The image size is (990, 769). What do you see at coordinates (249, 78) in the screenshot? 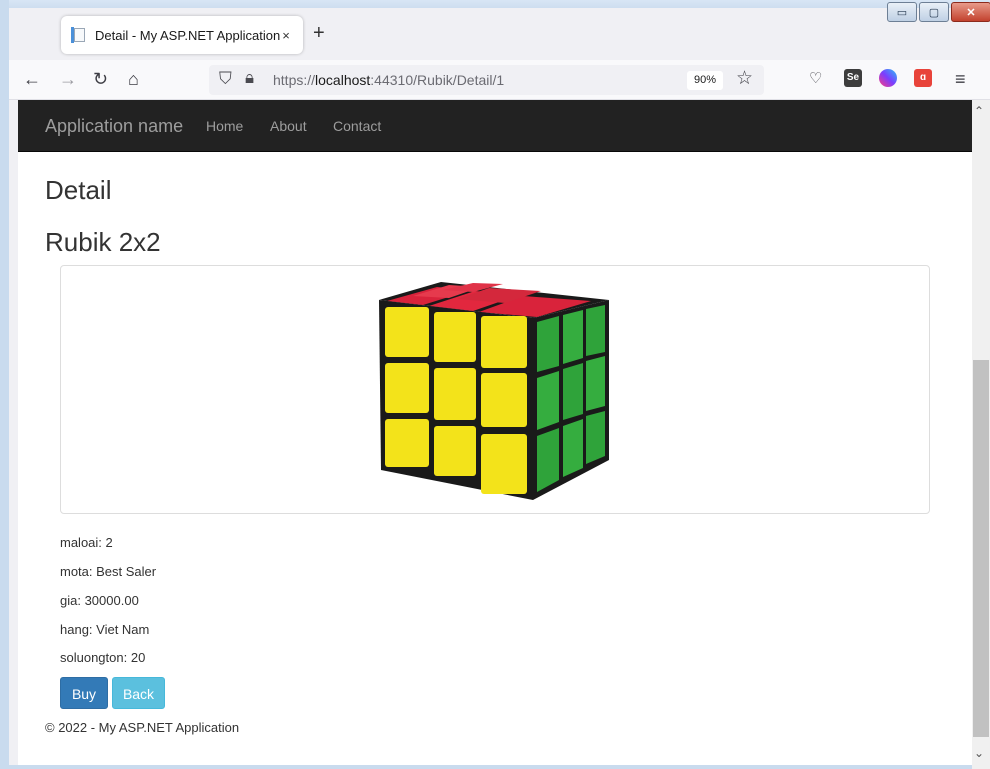
I see `lock-icon: 🔒︎` at bounding box center [249, 78].